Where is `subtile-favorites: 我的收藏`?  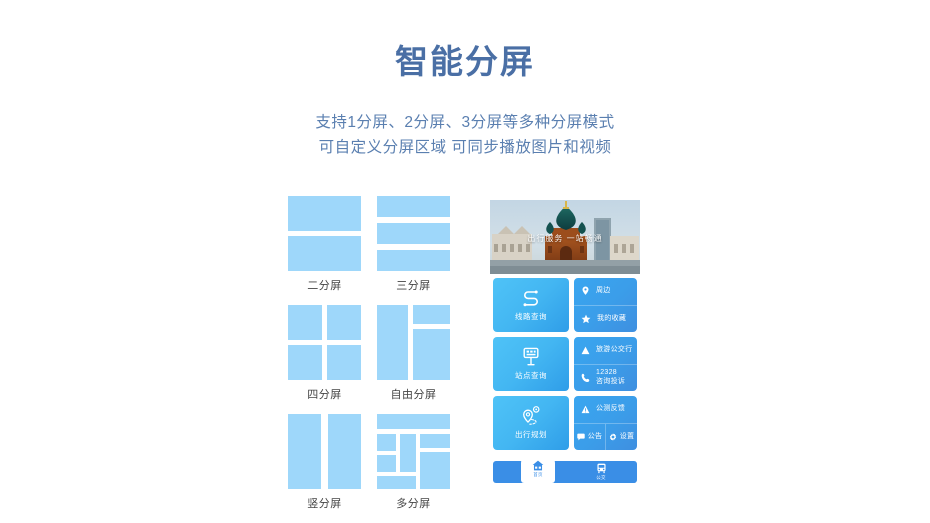
subtile-favorites: 我的收藏 is located at coordinates (605, 318).